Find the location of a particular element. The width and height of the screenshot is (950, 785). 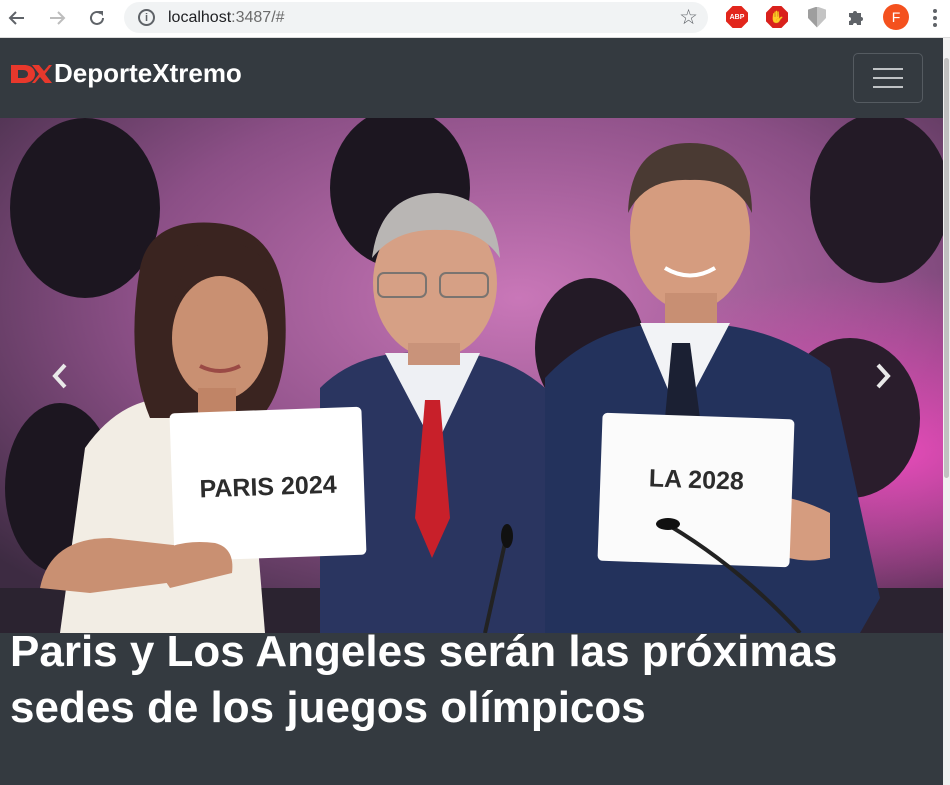

dx-logo-icon is located at coordinates (31, 73).